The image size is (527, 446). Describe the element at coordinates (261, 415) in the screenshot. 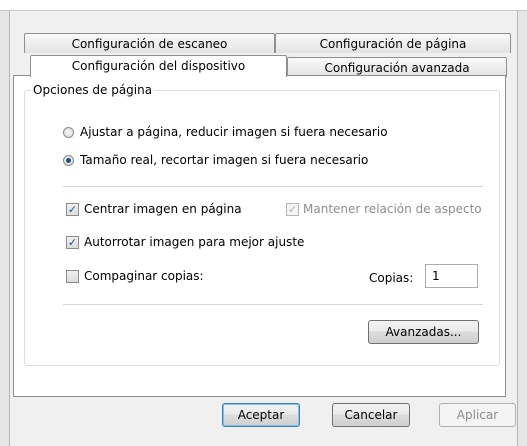

I see `ok-button: Aceptar` at that location.